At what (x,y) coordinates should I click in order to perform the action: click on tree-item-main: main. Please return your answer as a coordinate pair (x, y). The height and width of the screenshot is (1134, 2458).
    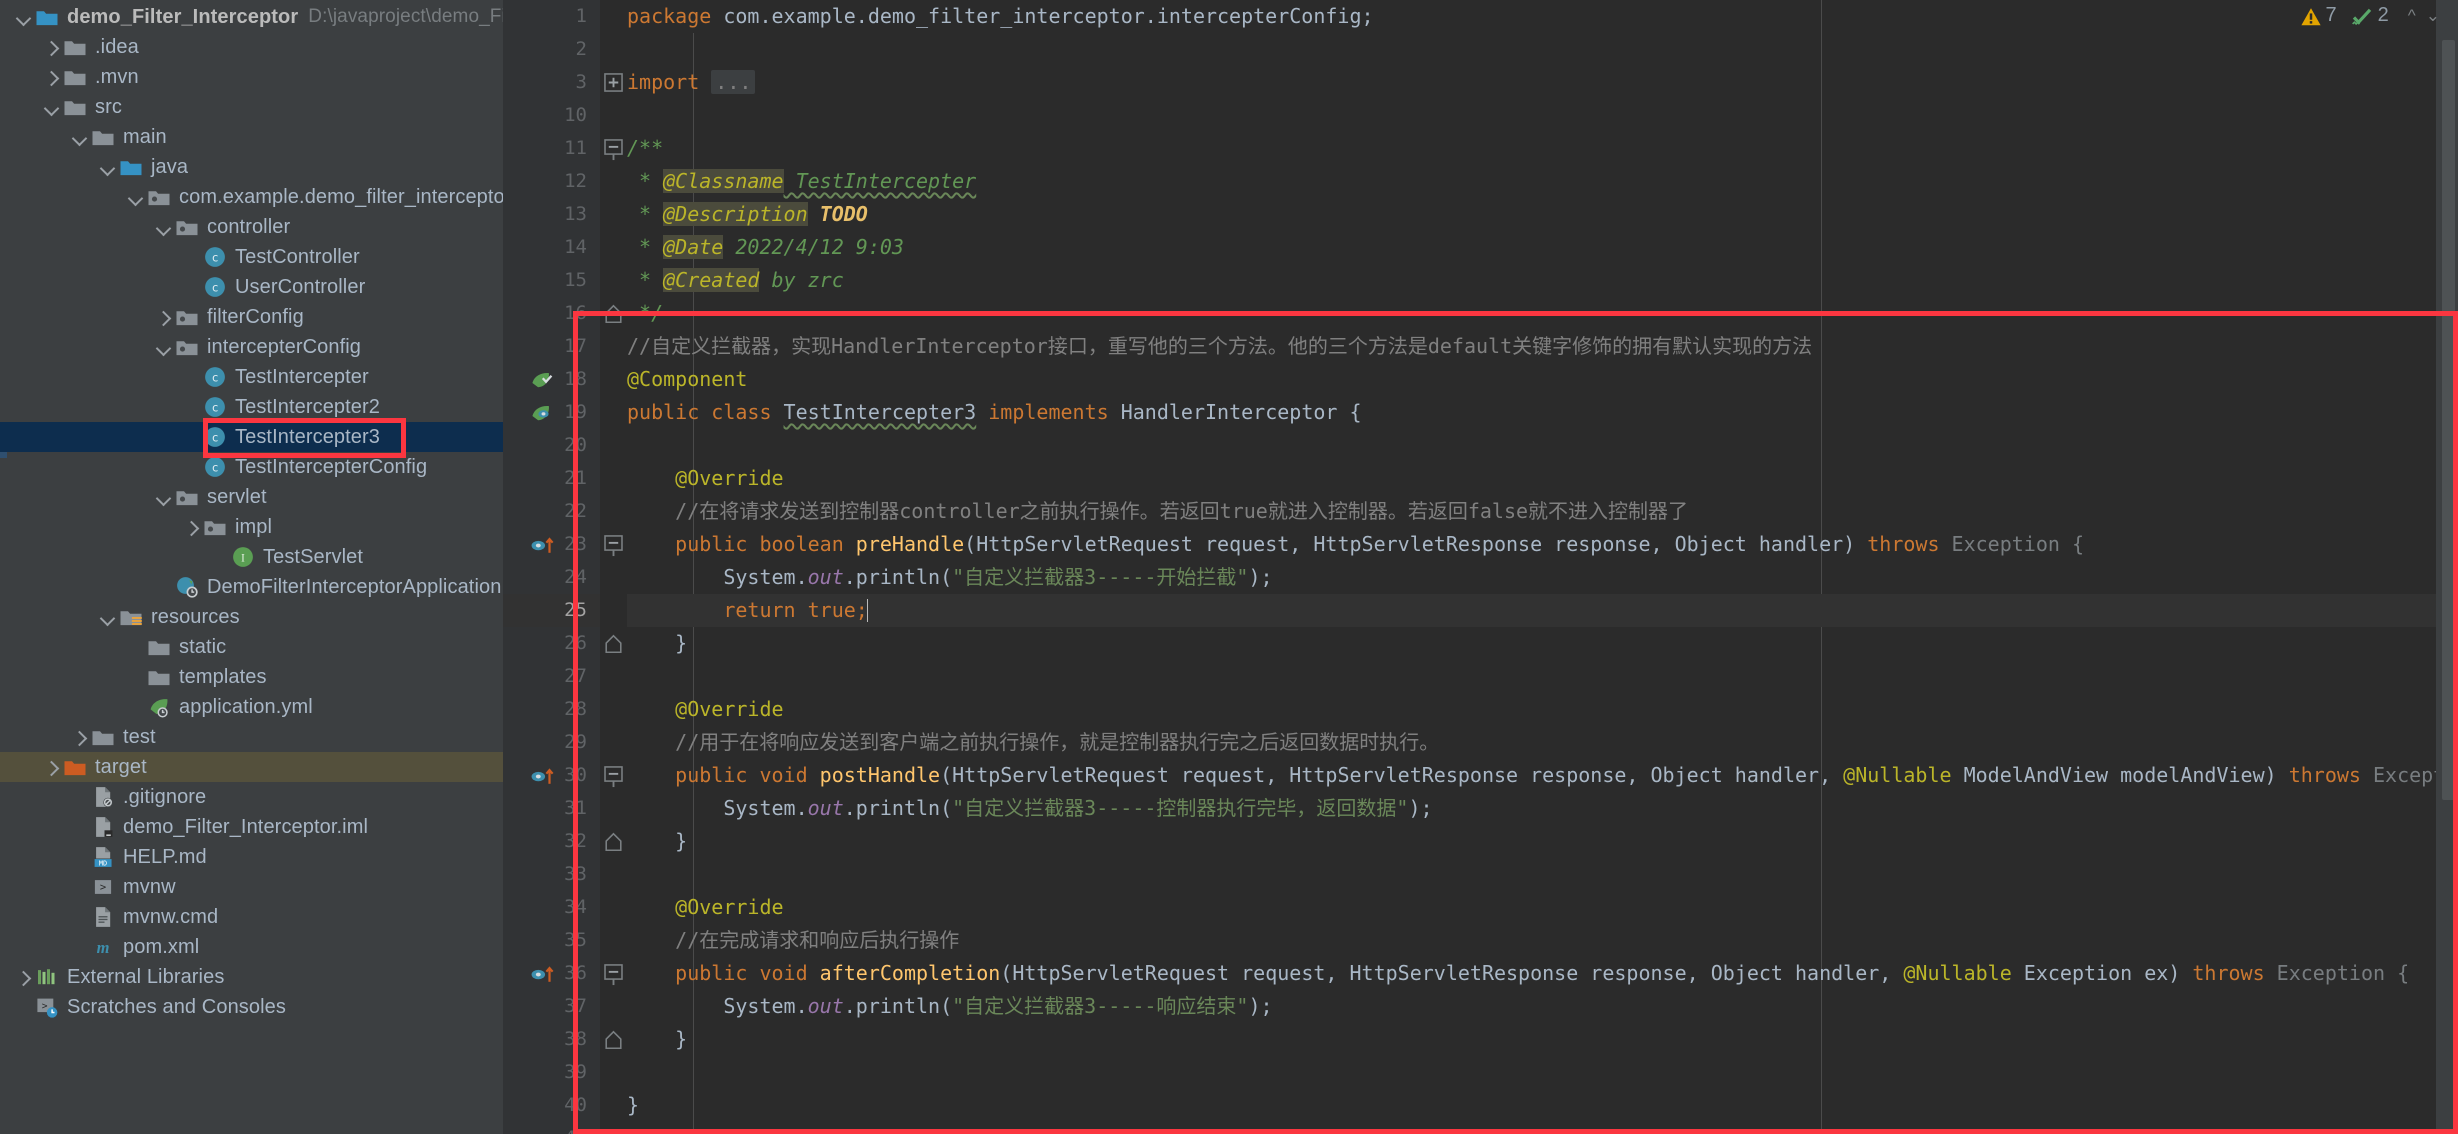
    Looking at the image, I should click on (251, 137).